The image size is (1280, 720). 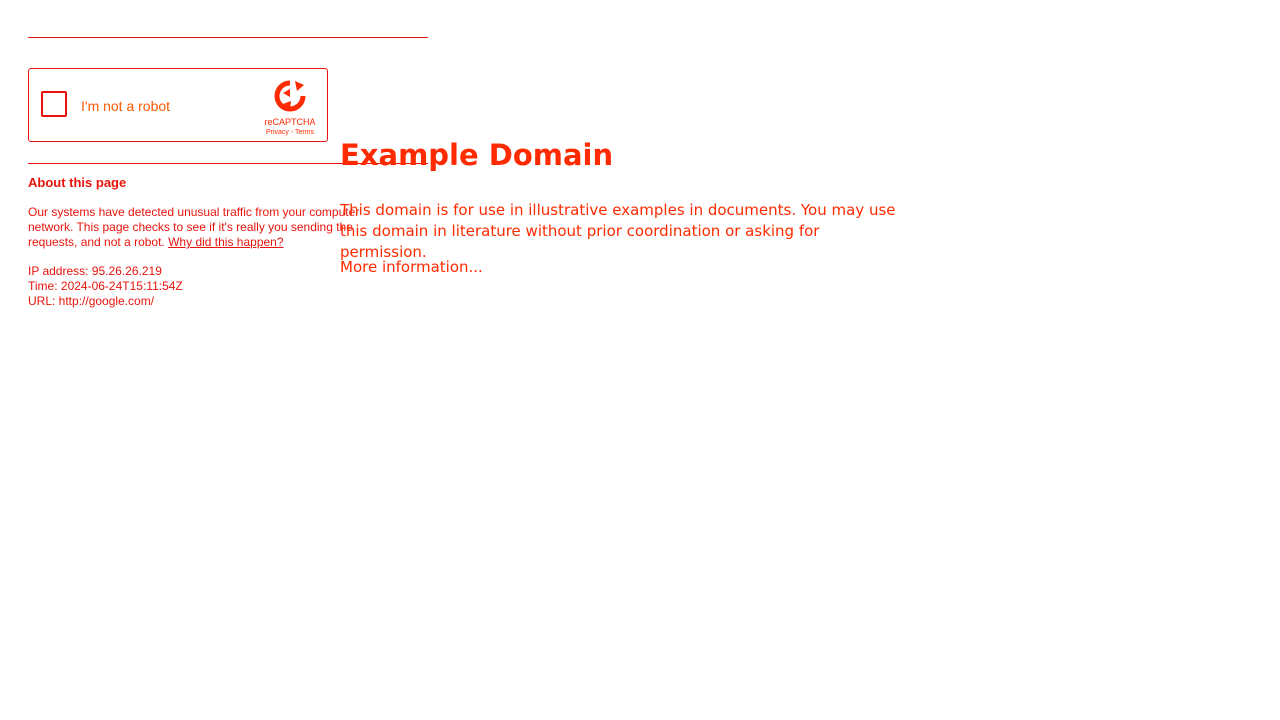 I want to click on page-title: Example Domain, so click(x=477, y=155).